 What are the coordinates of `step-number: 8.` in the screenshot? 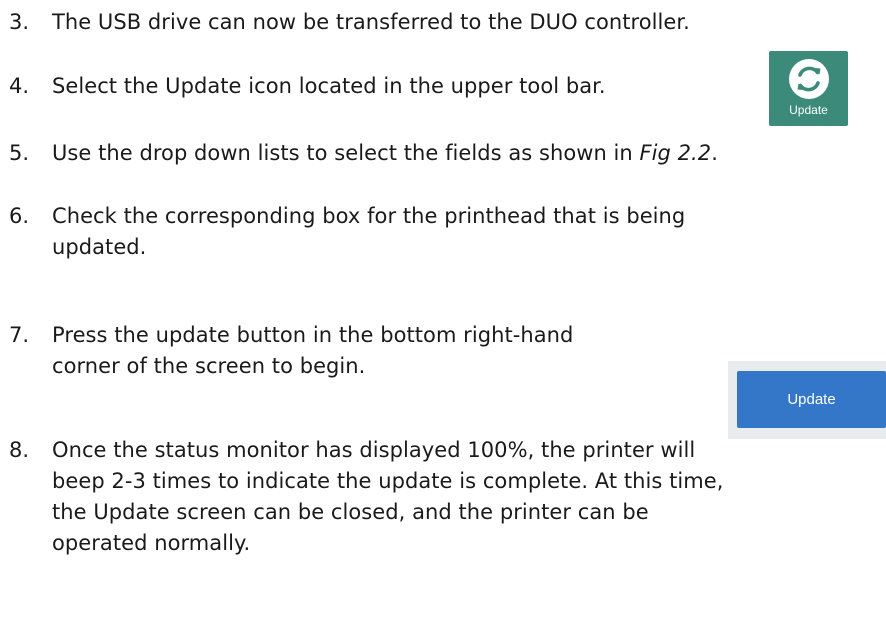 It's located at (19, 450).